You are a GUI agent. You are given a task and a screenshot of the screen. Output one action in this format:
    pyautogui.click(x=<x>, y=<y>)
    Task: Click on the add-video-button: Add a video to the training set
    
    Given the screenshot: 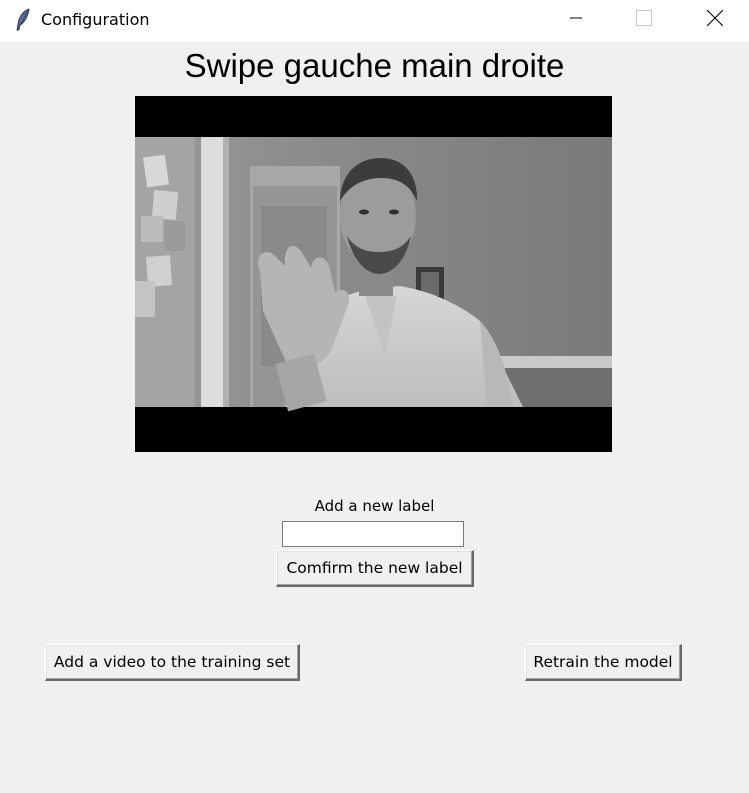 What is the action you would take?
    pyautogui.click(x=172, y=662)
    